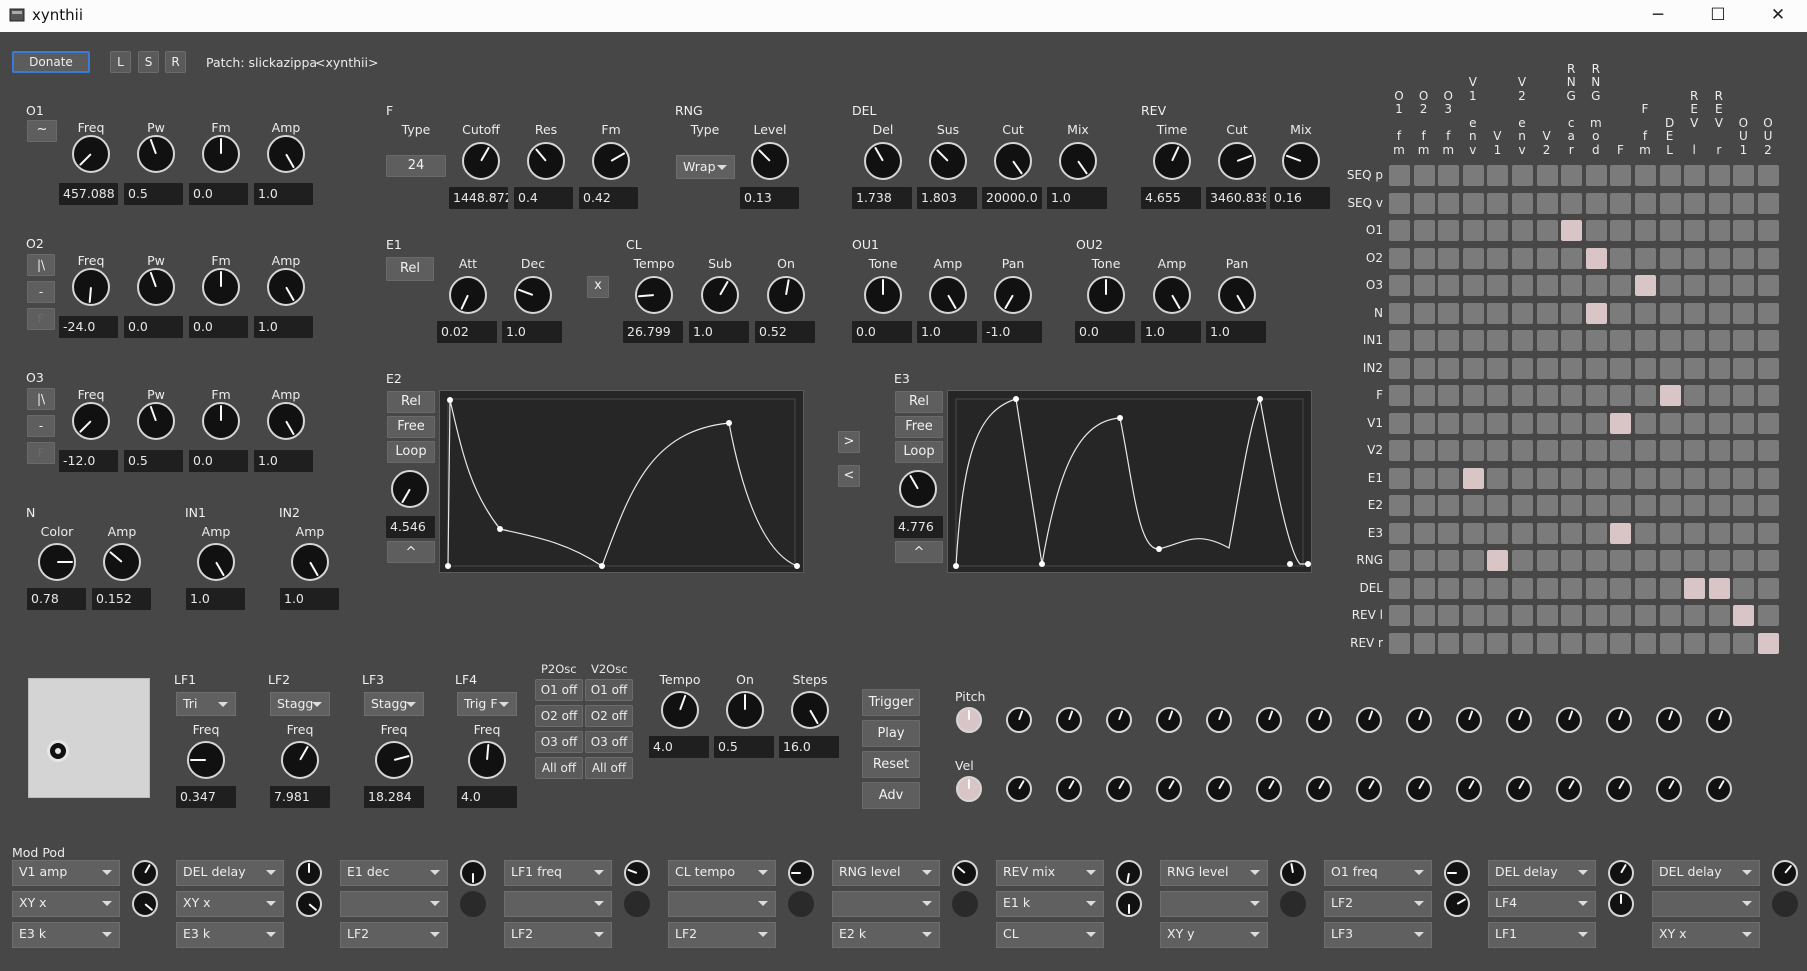 This screenshot has height=971, width=1807. What do you see at coordinates (1237, 295) in the screenshot?
I see `ou2-pan-knob` at bounding box center [1237, 295].